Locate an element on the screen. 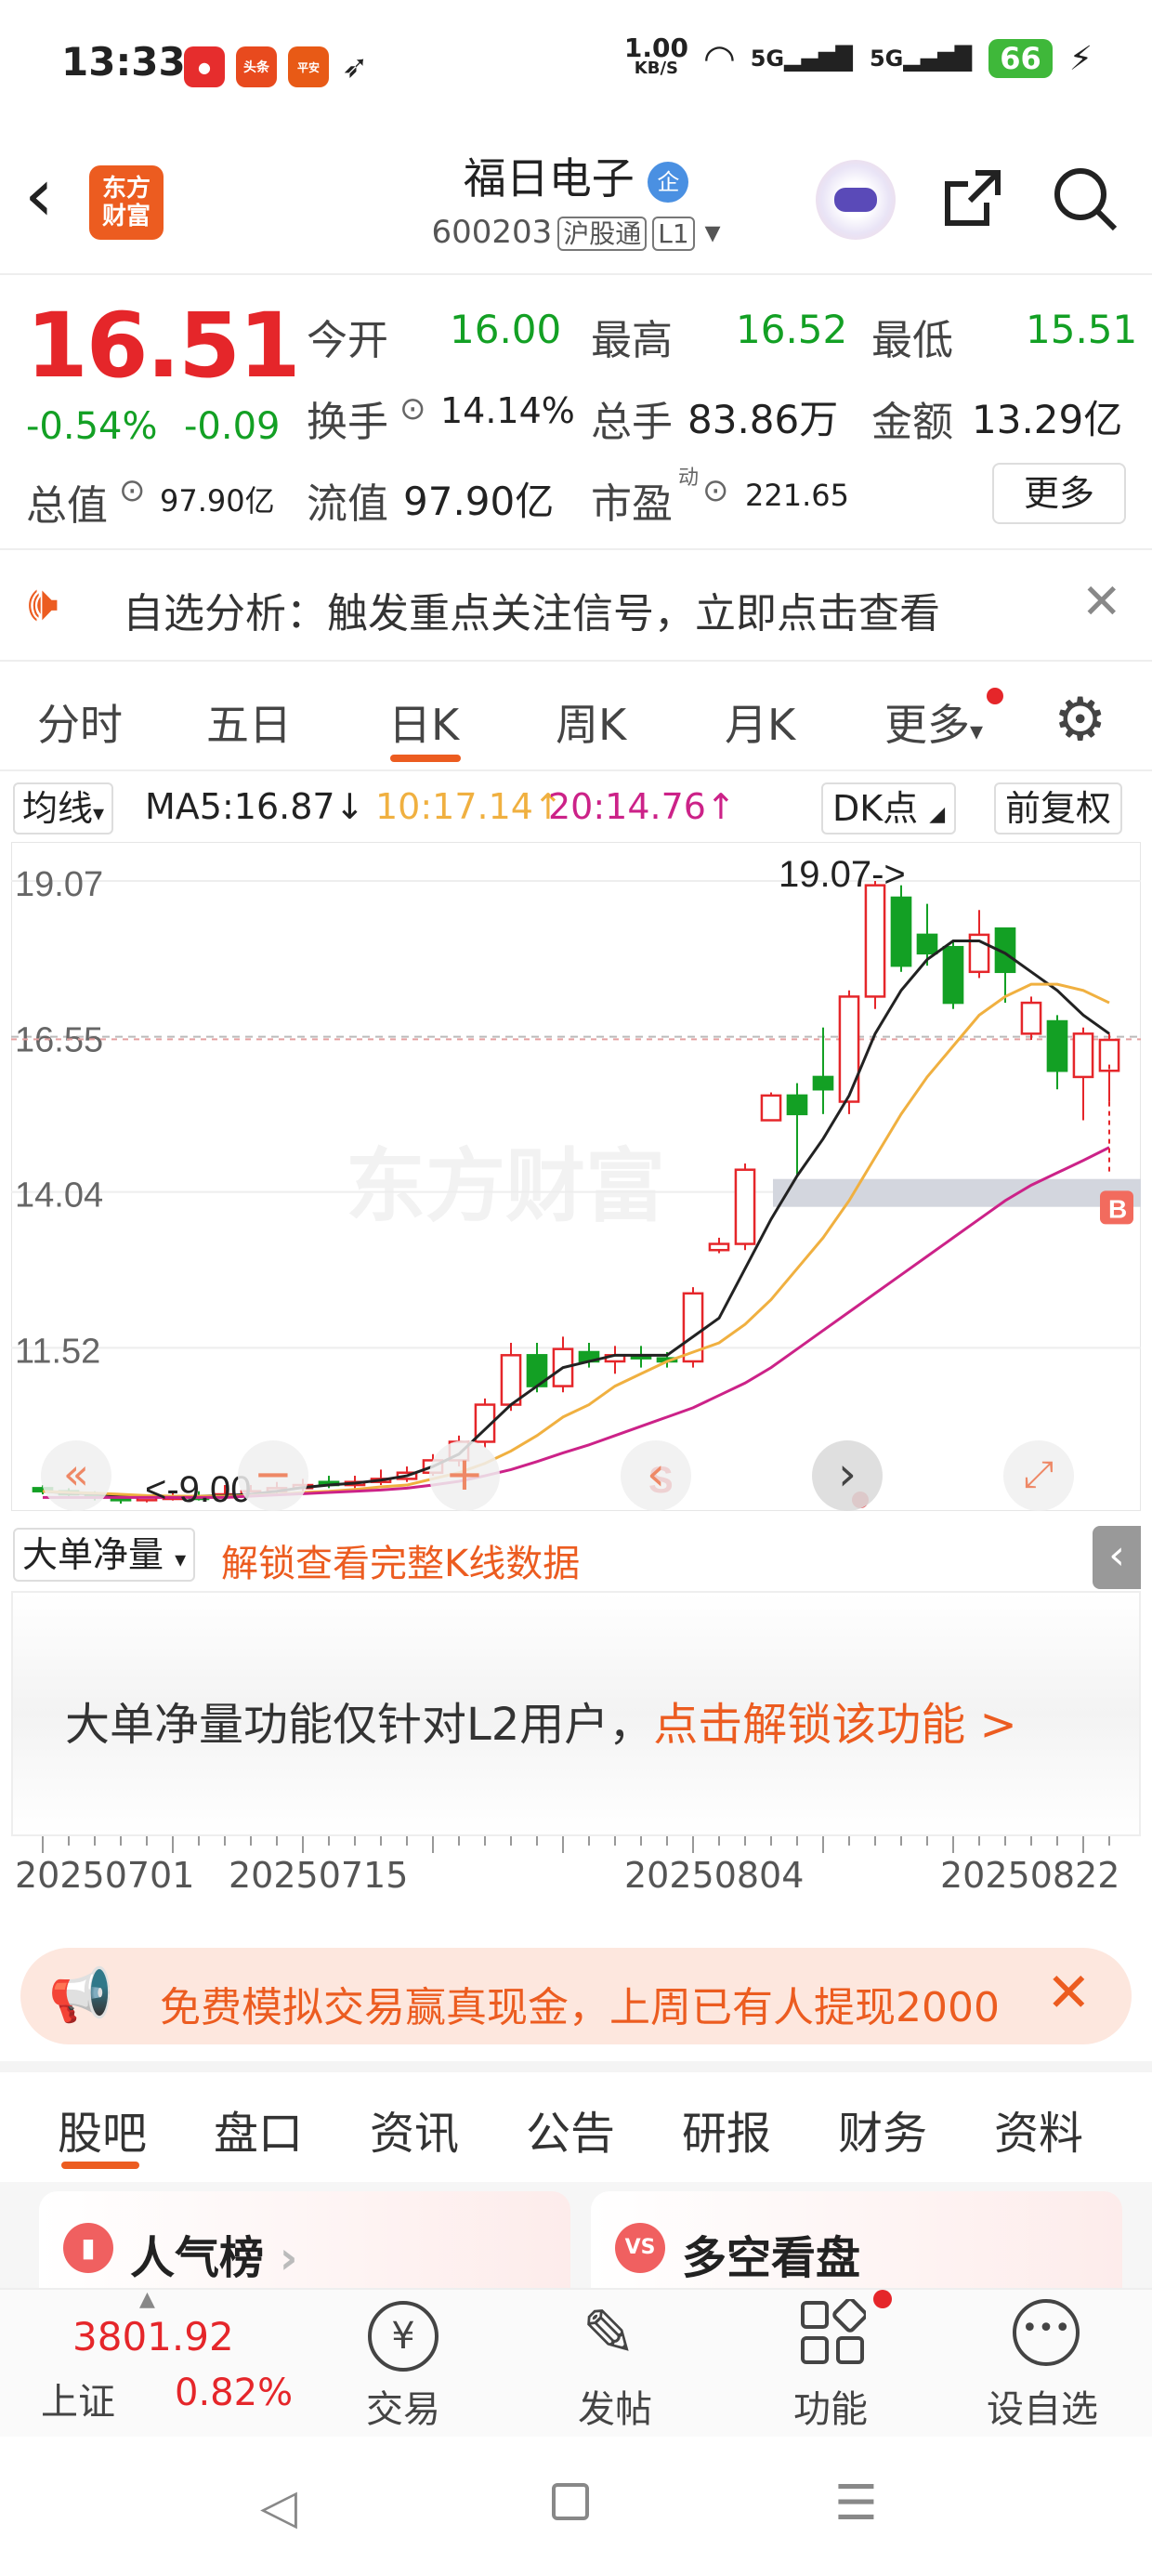 The image size is (1152, 2576). tab-news: 资讯 is located at coordinates (414, 2129).